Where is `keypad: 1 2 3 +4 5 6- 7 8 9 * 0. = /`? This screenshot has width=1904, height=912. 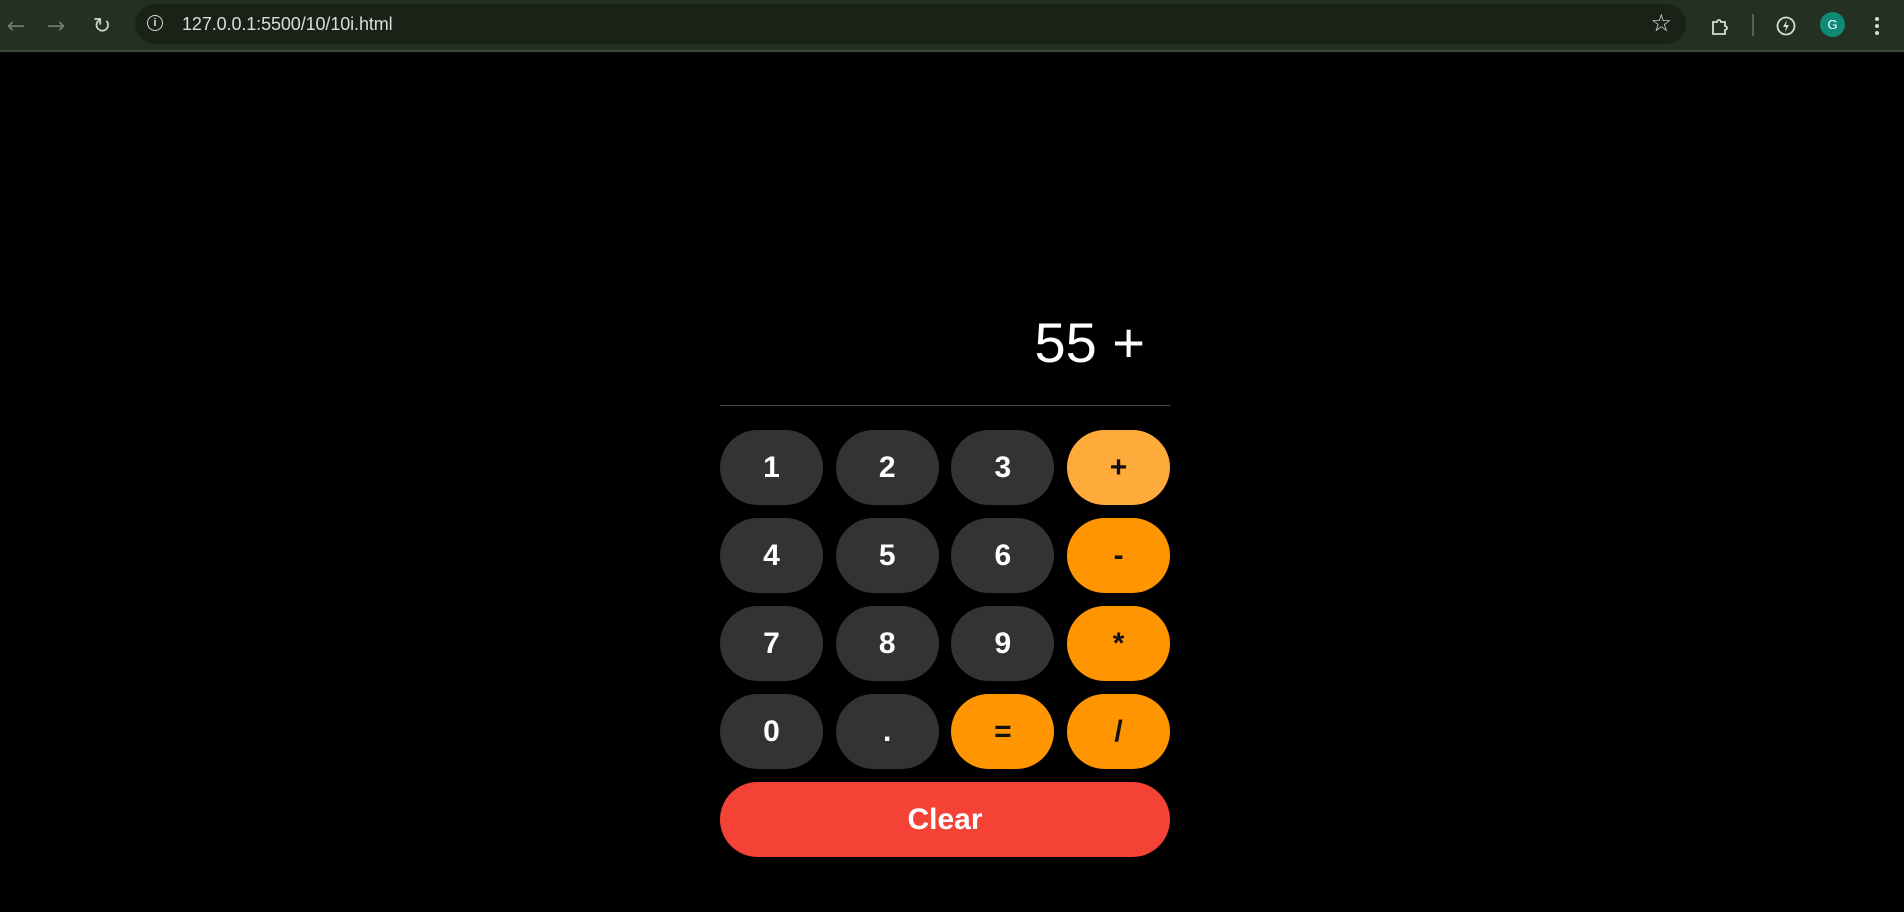 keypad: 1 2 3 +4 5 6- 7 8 9 * 0. = / is located at coordinates (945, 599).